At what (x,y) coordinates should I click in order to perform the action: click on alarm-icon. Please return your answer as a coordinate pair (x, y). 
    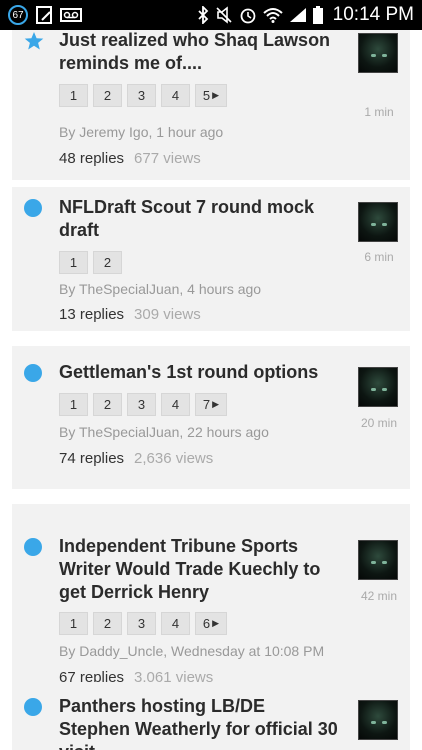
    Looking at the image, I should click on (248, 15).